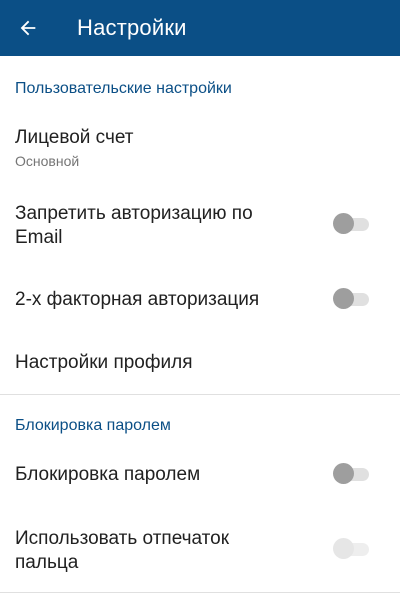 This screenshot has width=400, height=594. I want to click on forbid-email-auth-title-line2: Email, so click(39, 237).